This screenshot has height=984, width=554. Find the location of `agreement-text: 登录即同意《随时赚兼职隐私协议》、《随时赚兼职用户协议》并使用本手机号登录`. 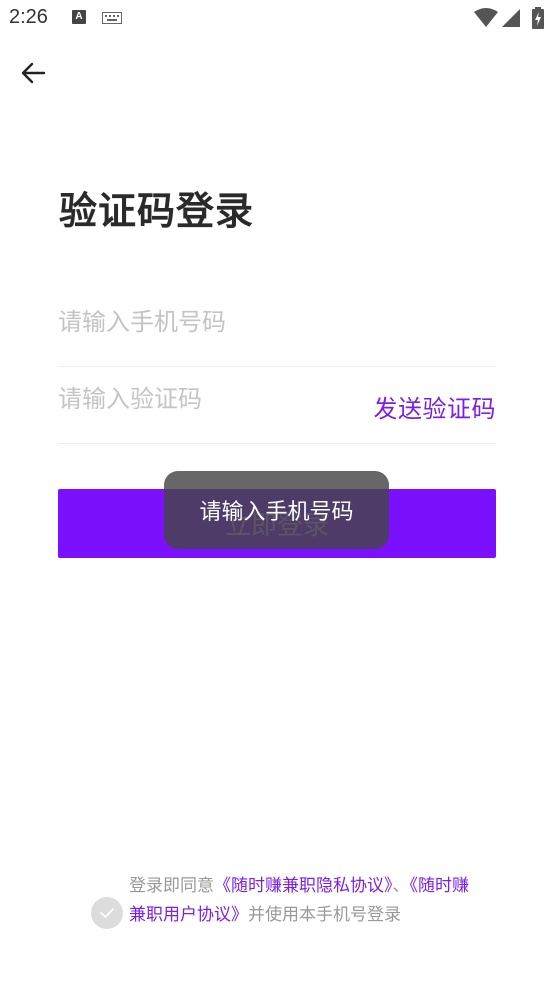

agreement-text: 登录即同意《随时赚兼职隐私协议》、《随时赚兼职用户协议》并使用本手机号登录 is located at coordinates (299, 901).